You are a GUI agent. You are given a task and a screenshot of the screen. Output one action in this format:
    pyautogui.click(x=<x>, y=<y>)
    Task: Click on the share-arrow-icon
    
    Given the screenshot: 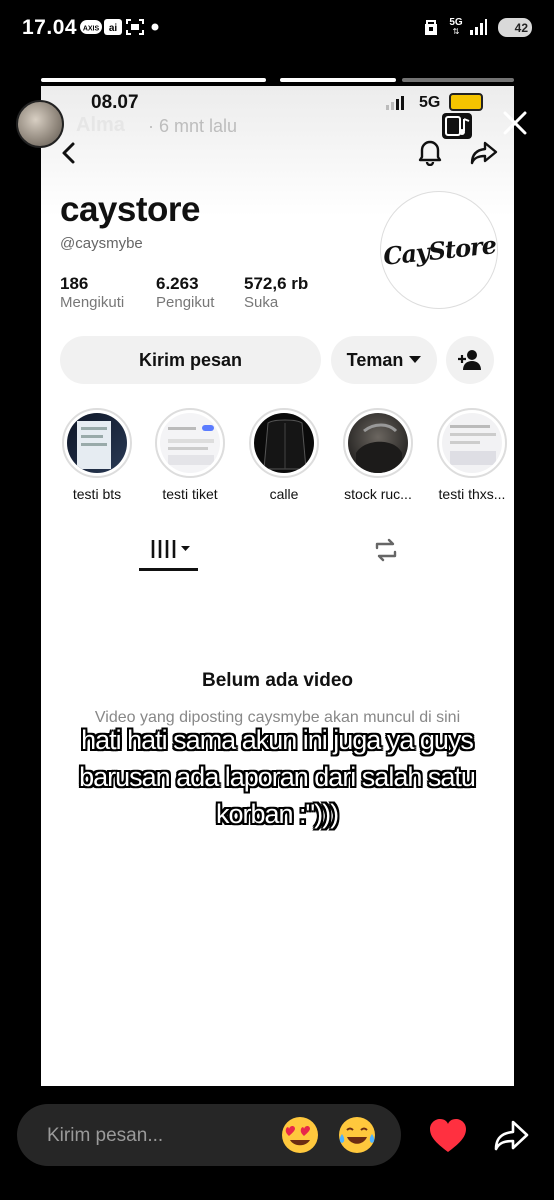 What is the action you would take?
    pyautogui.click(x=512, y=1135)
    